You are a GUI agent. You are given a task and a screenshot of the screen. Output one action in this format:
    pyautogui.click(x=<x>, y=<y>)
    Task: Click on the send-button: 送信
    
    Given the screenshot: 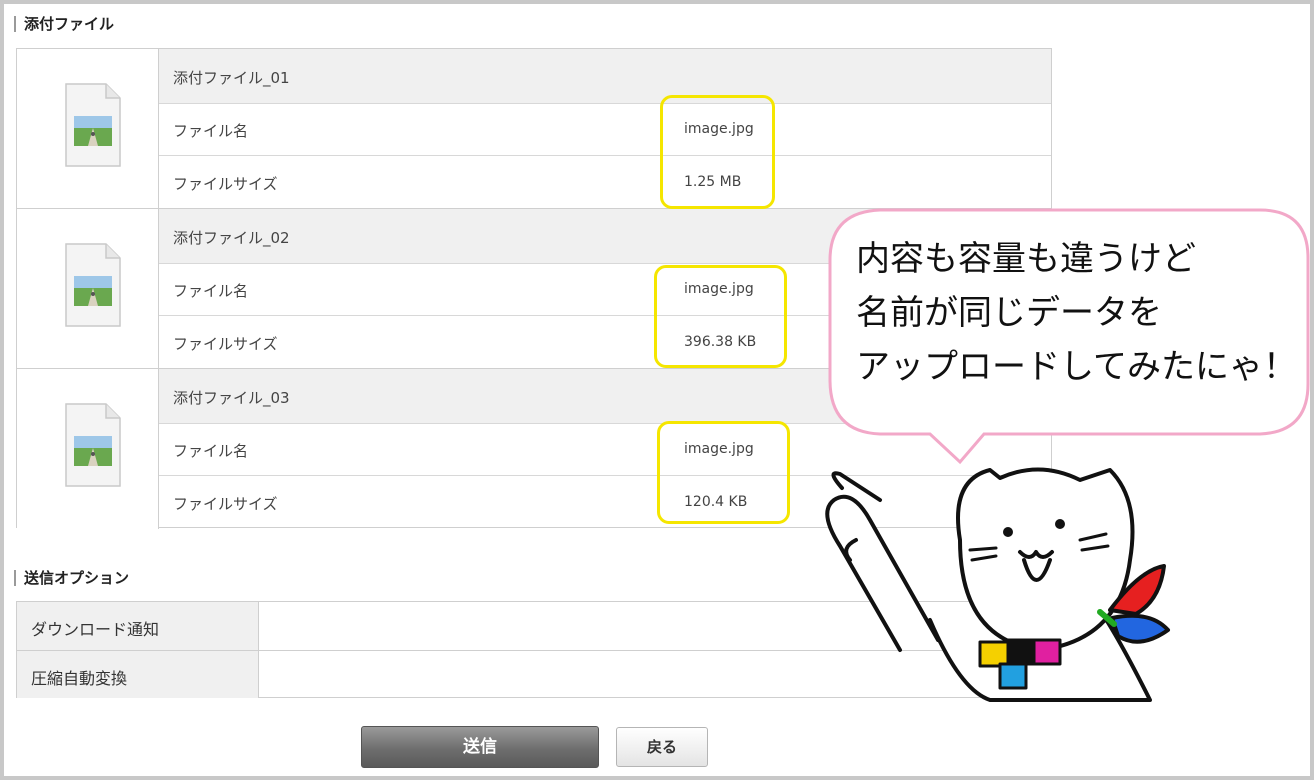 What is the action you would take?
    pyautogui.click(x=480, y=747)
    